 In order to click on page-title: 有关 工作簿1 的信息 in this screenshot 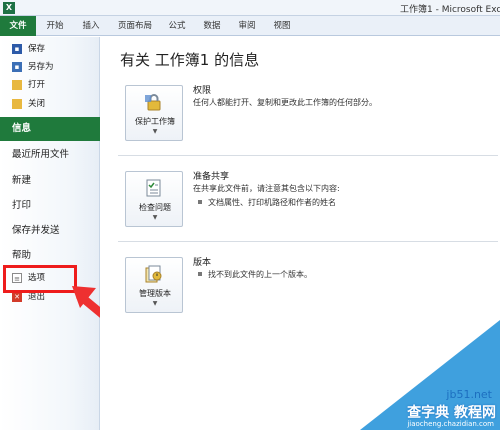, I will do `click(190, 60)`.